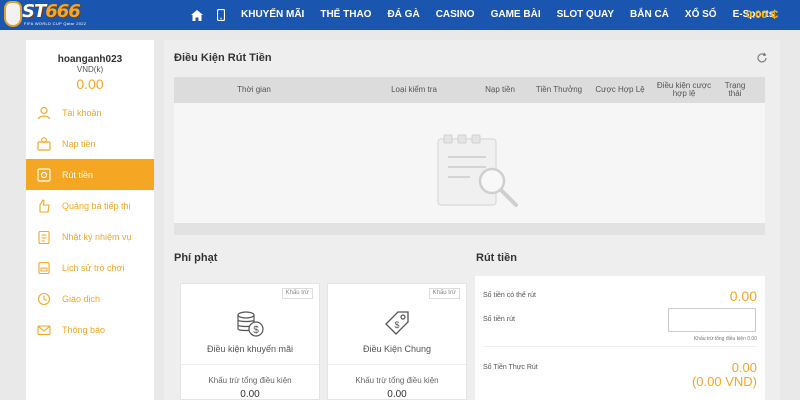  Describe the element at coordinates (510, 367) in the screenshot. I see `actual-label: Số Tiền Thực Rút` at that location.